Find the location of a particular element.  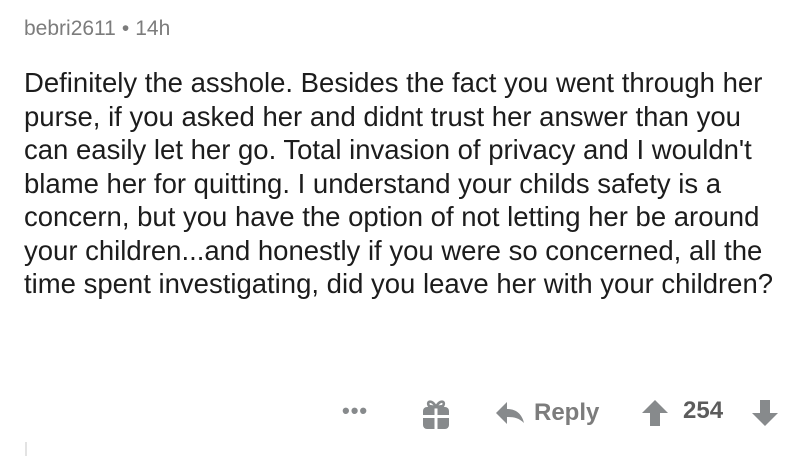

gift-icon is located at coordinates (436, 414).